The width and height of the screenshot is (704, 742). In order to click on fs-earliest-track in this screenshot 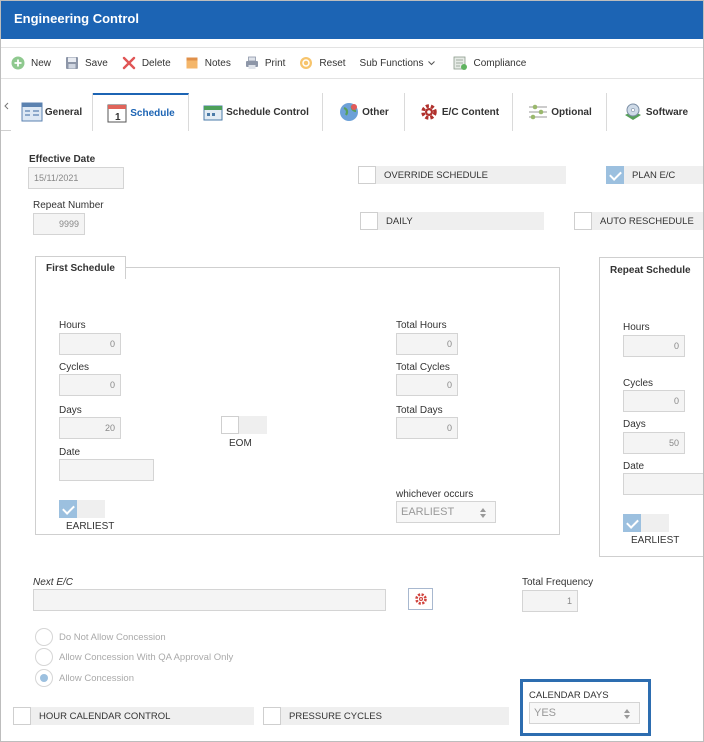, I will do `click(91, 509)`.